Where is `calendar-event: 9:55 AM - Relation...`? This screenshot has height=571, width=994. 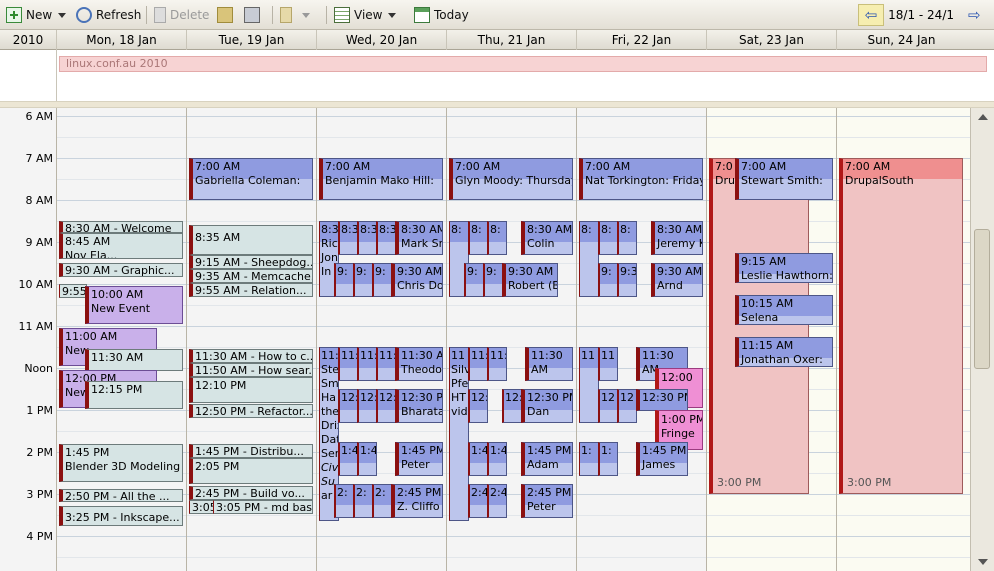
calendar-event: 9:55 AM - Relation... is located at coordinates (251, 290).